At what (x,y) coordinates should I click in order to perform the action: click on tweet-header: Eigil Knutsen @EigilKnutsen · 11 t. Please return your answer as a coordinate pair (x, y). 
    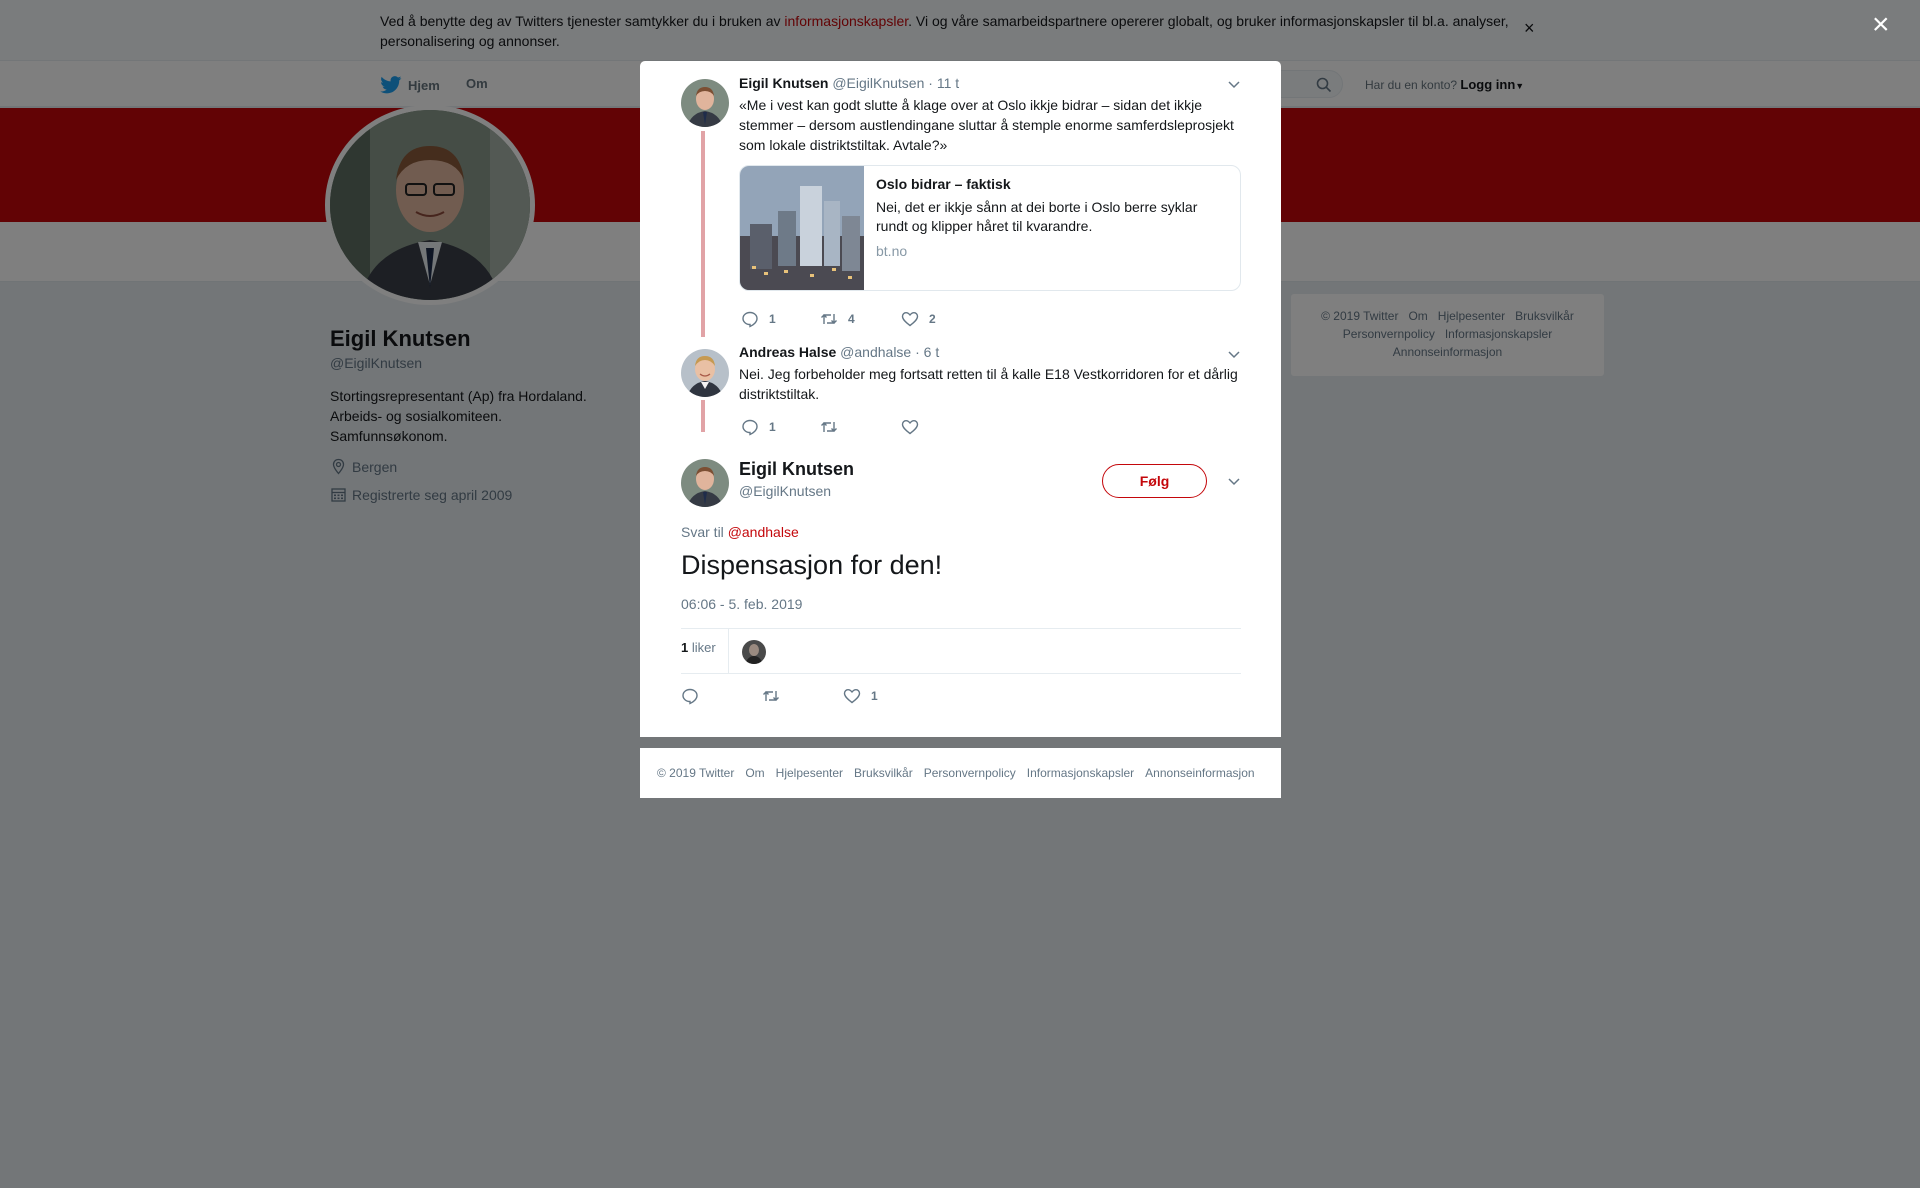
    Looking at the image, I should click on (849, 83).